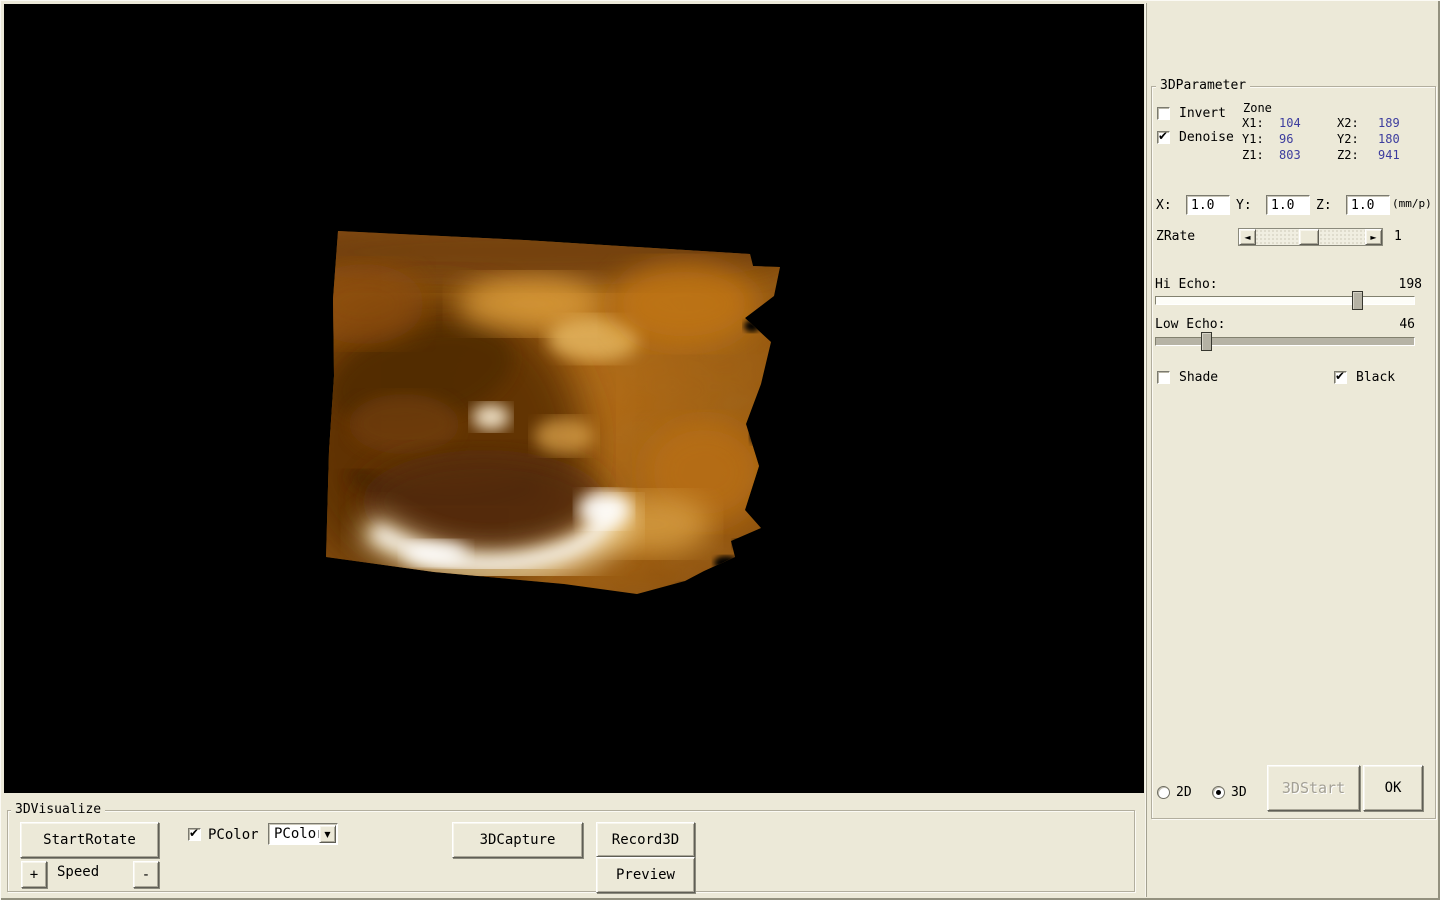  Describe the element at coordinates (1163, 113) in the screenshot. I see `invert-checkbox` at that location.